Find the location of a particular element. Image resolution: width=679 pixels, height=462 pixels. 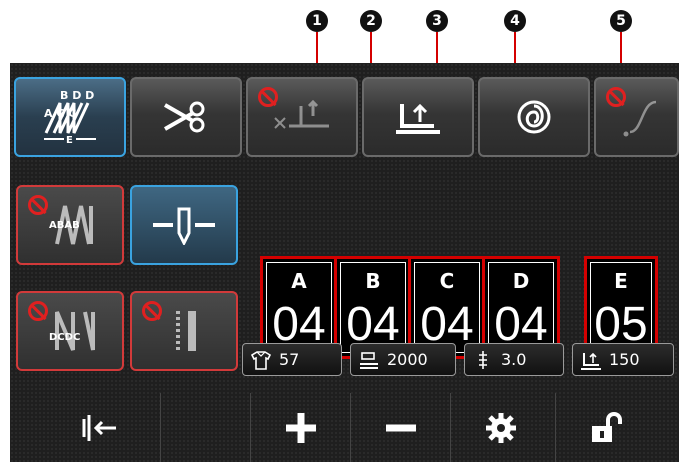

tack-label-top: B D D is located at coordinates (77, 95).